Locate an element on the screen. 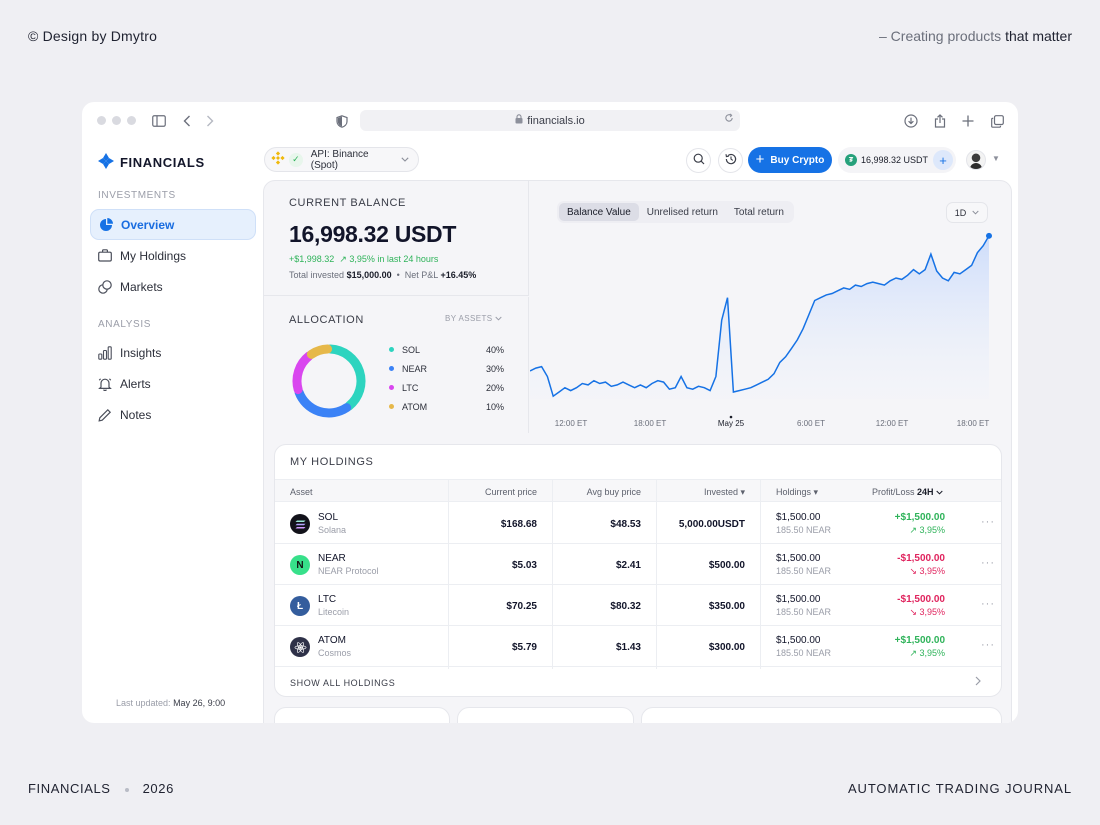 Image resolution: width=1100 pixels, height=825 pixels. tab-unrealised-return: Unrelised return is located at coordinates (682, 212).